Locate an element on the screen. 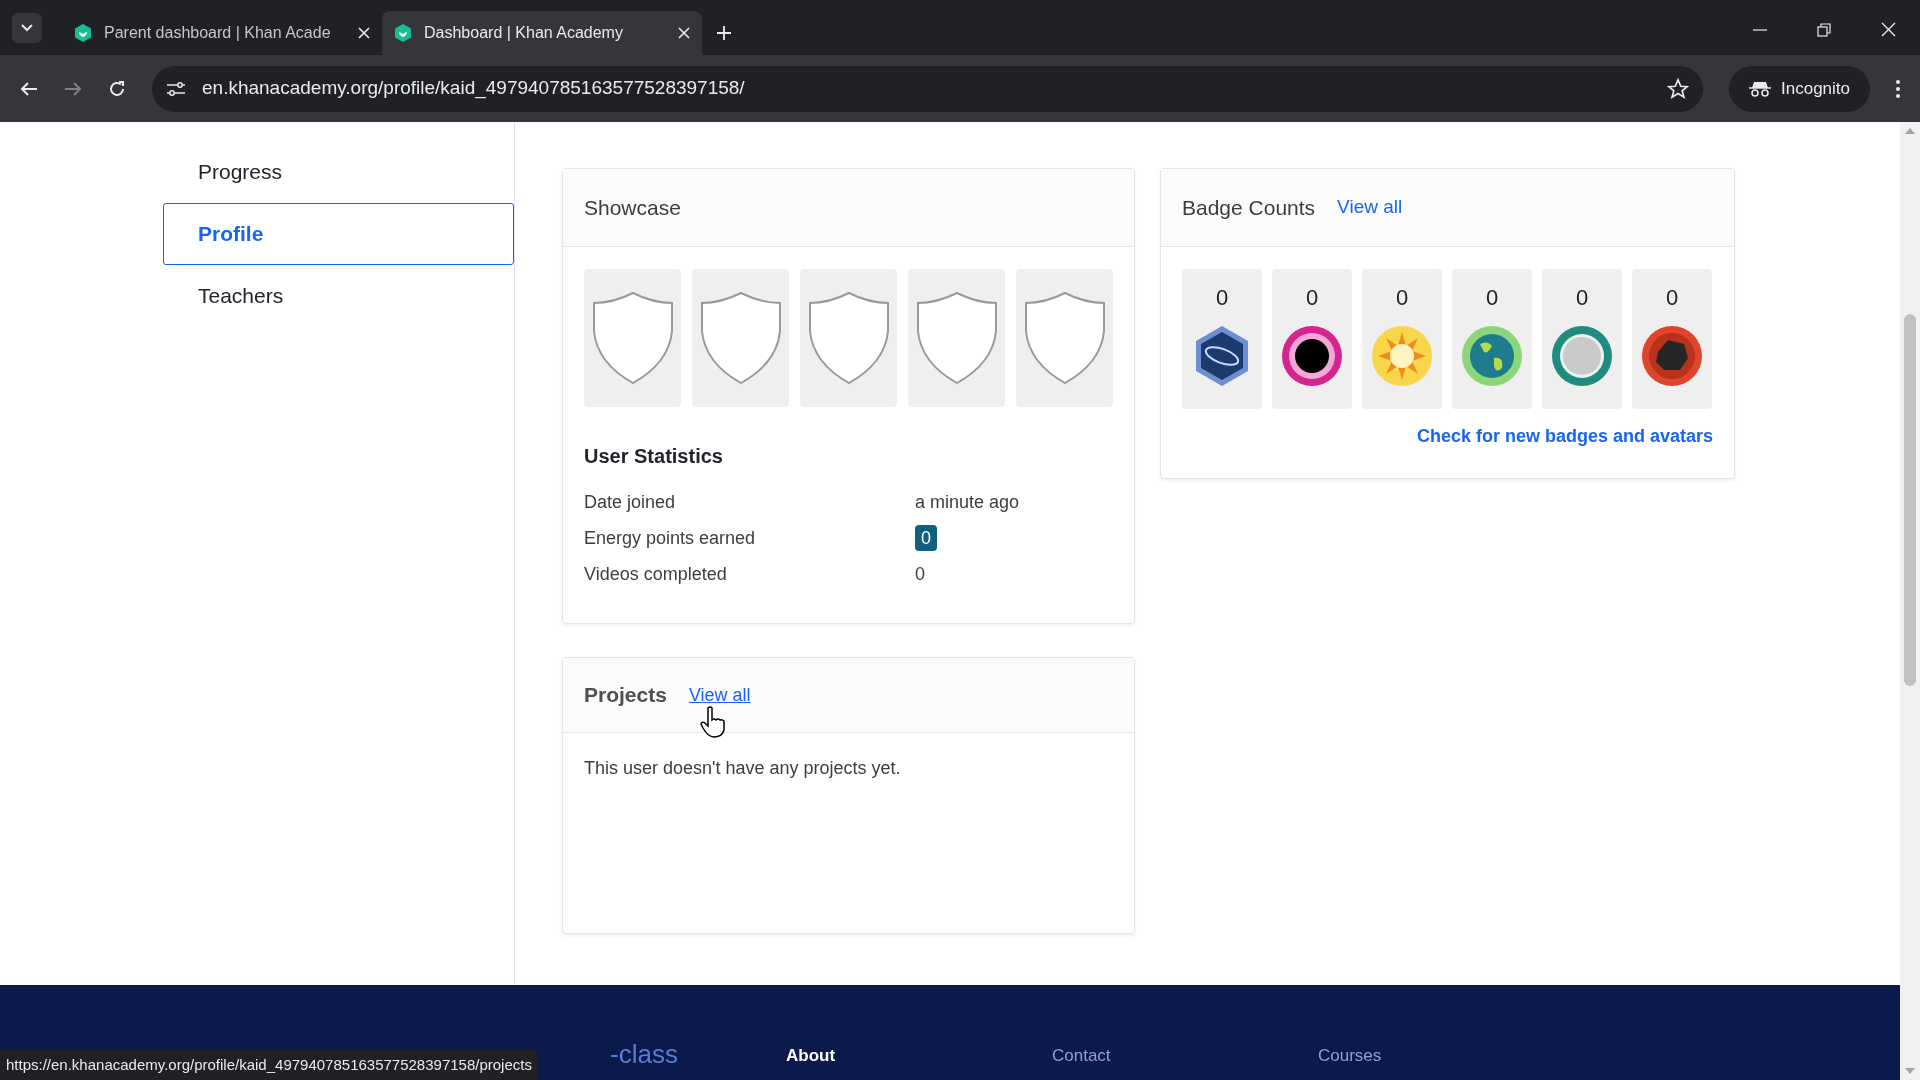 The width and height of the screenshot is (1920, 1080). sidebar-item: Teachers is located at coordinates (338, 296).